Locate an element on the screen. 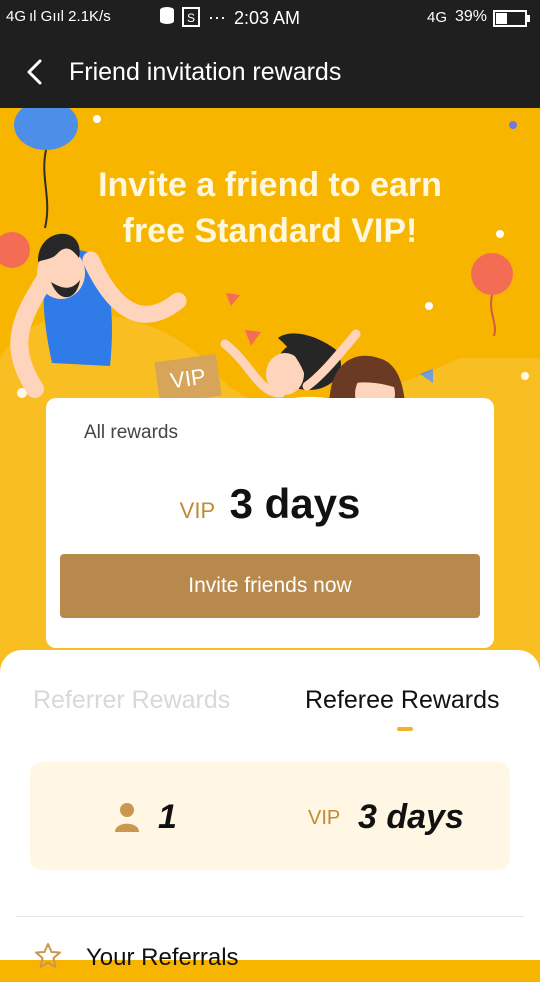 The image size is (540, 982). database-icon is located at coordinates (167, 18).